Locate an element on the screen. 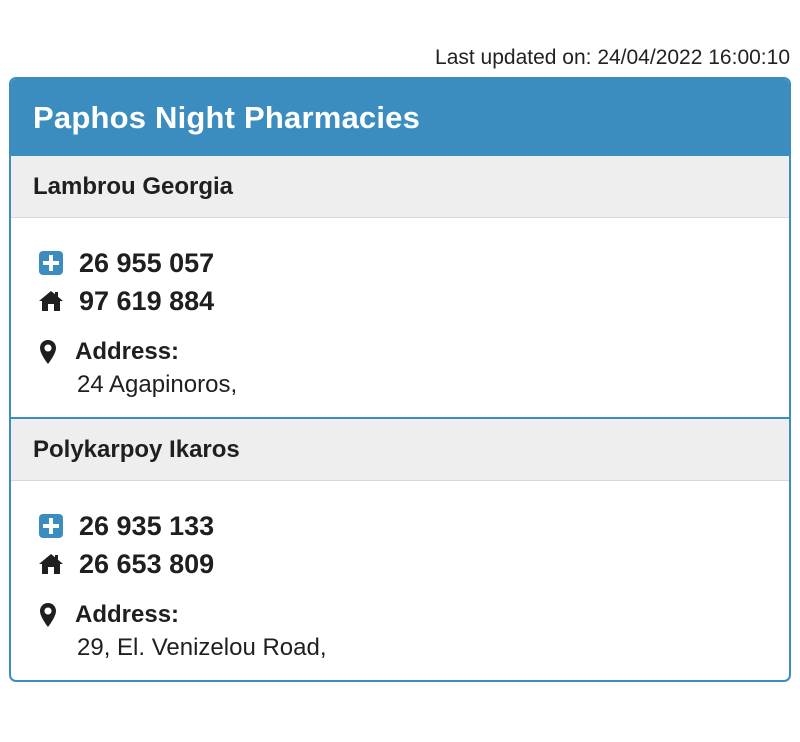 The image size is (800, 742). work-phone-number: 26 935 133 is located at coordinates (146, 526).